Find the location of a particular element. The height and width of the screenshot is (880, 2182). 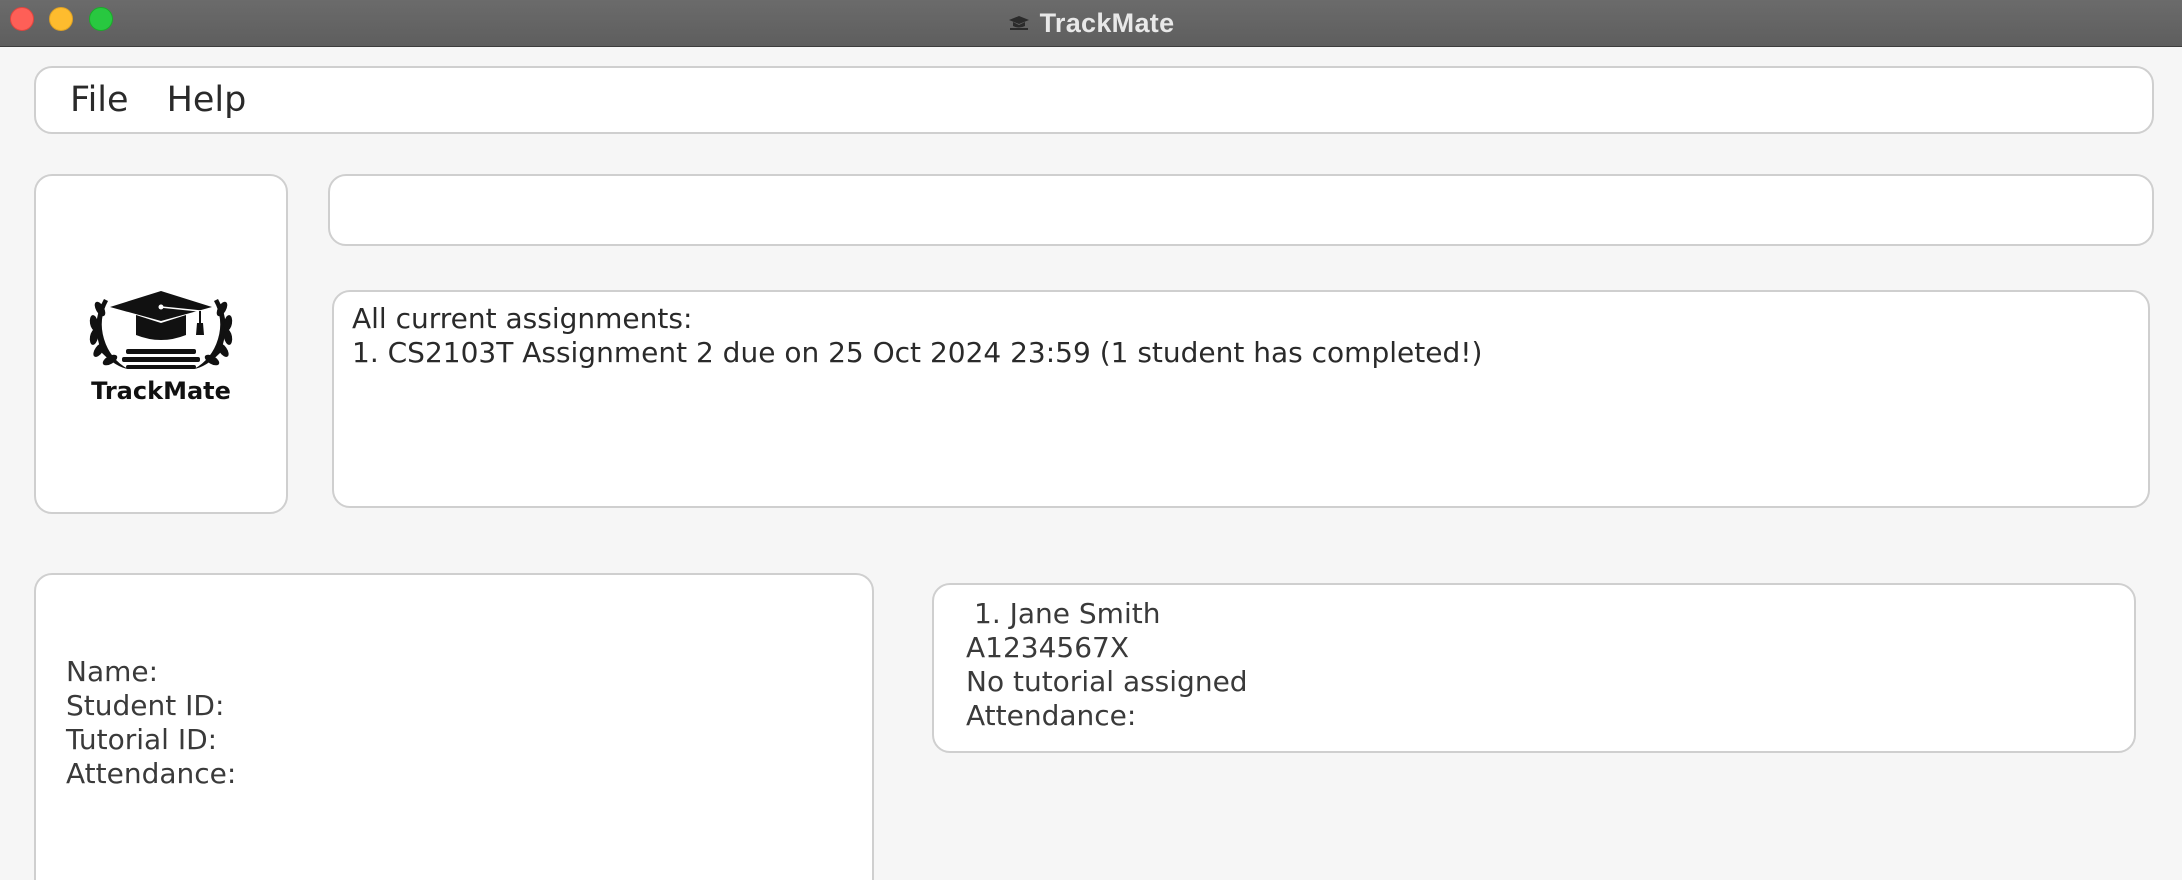

logo-panel: TrackMate is located at coordinates (161, 344).